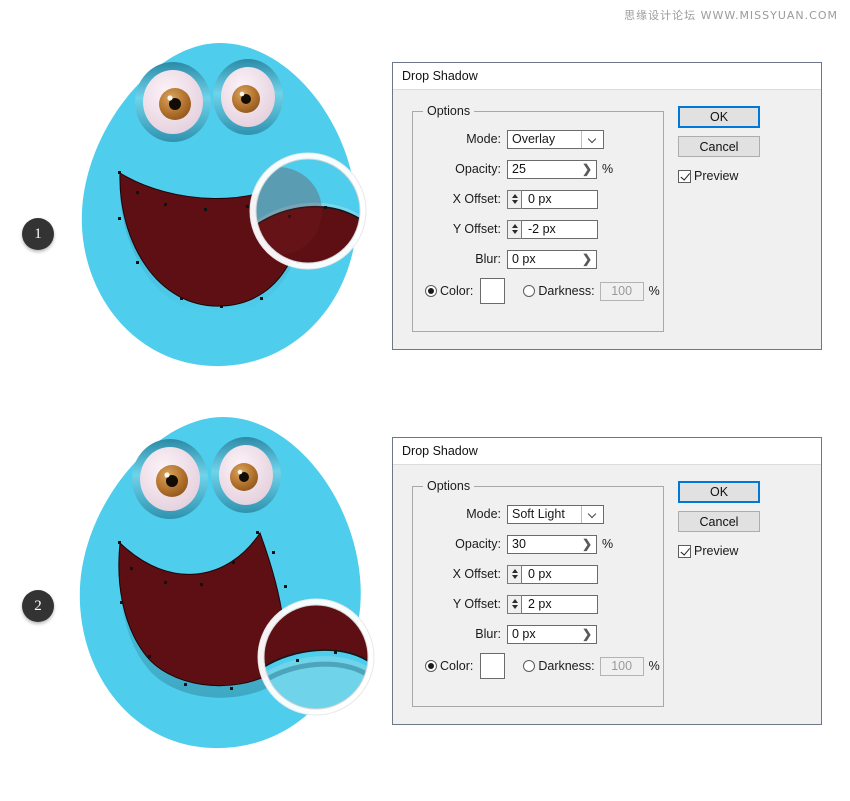 This screenshot has height=801, width=850. I want to click on opacity-row: Opacity: 25 ❯ %, so click(538, 169).